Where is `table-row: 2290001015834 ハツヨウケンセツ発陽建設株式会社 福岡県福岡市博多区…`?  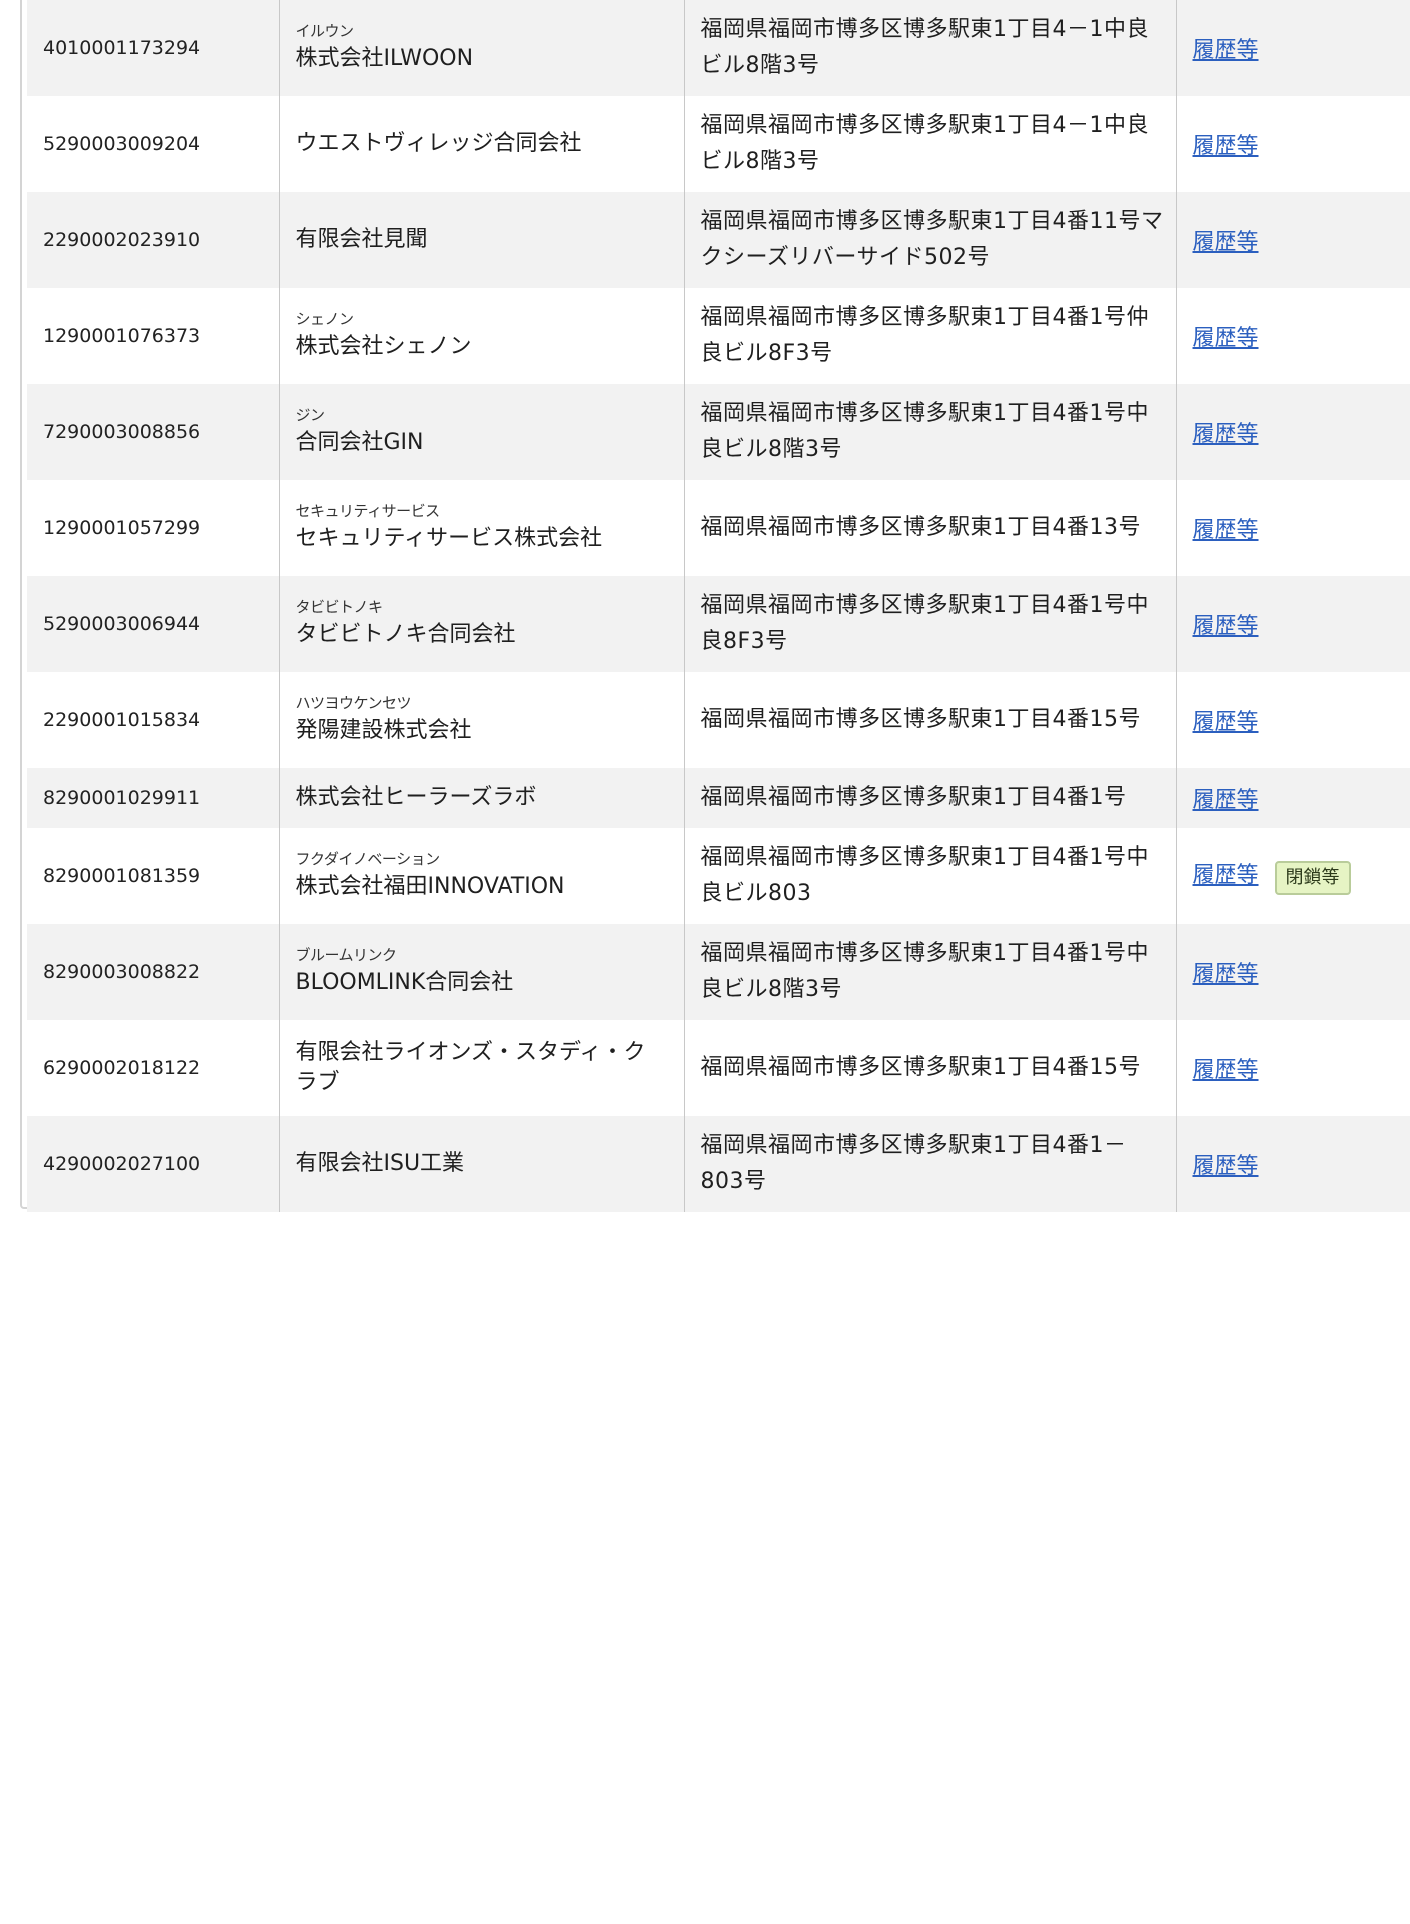 table-row: 2290001015834 ハツヨウケンセツ発陽建設株式会社 福岡県福岡市博多区… is located at coordinates (718, 720).